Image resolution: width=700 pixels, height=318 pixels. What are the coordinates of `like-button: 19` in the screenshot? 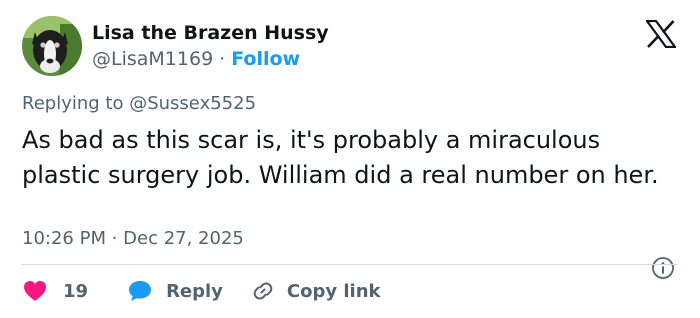 It's located at (55, 291).